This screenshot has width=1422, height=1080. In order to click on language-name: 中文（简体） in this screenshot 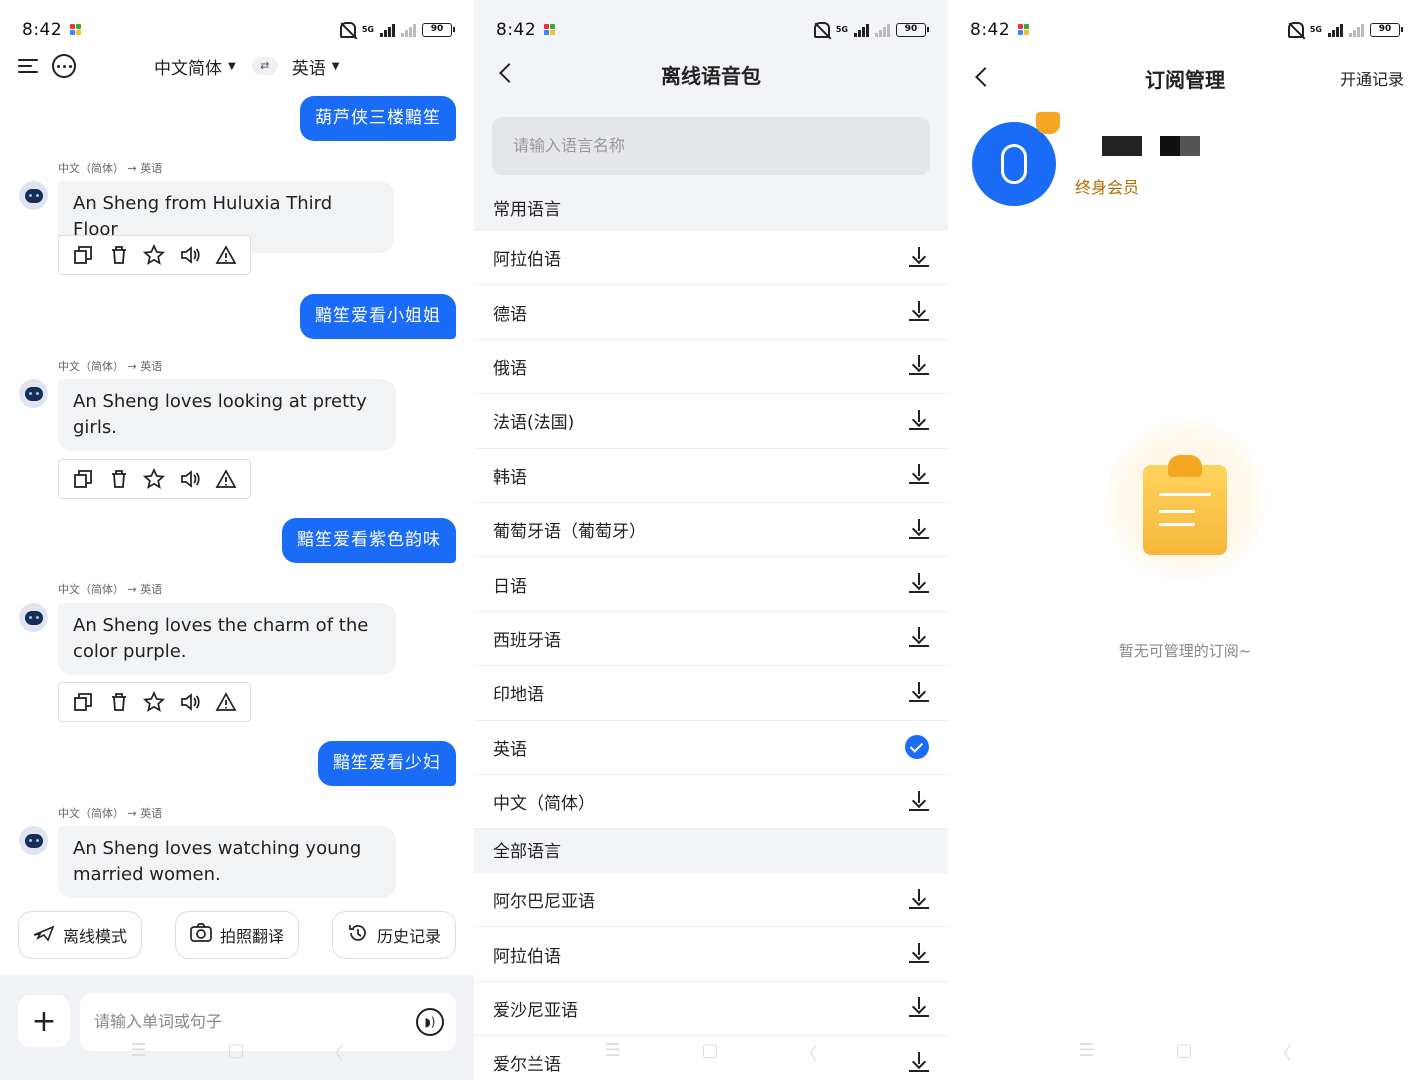, I will do `click(544, 804)`.